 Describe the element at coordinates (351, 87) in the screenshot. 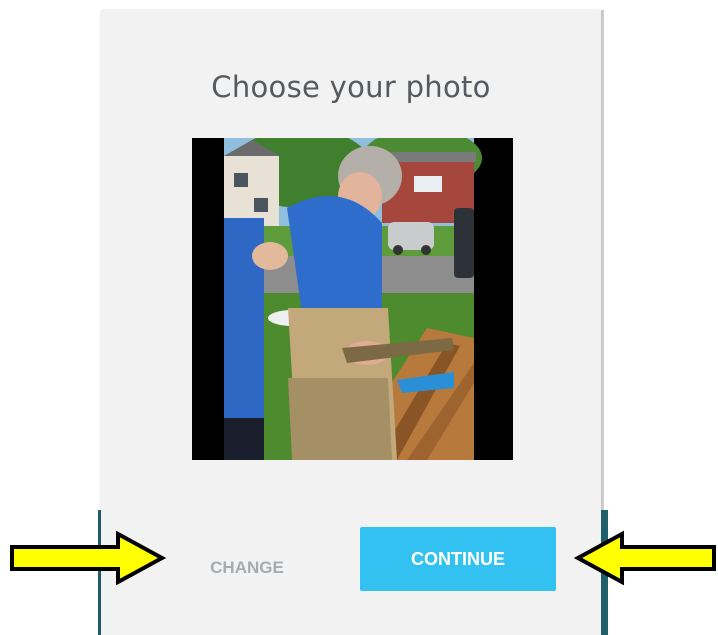

I see `dialog-title: Choose your photo` at that location.